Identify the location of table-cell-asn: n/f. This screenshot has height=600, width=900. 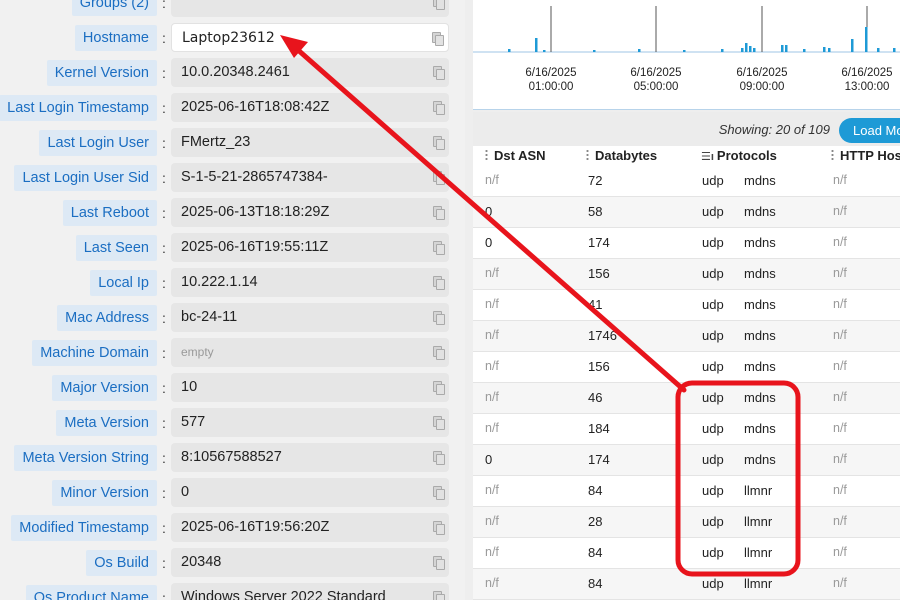
(492, 335).